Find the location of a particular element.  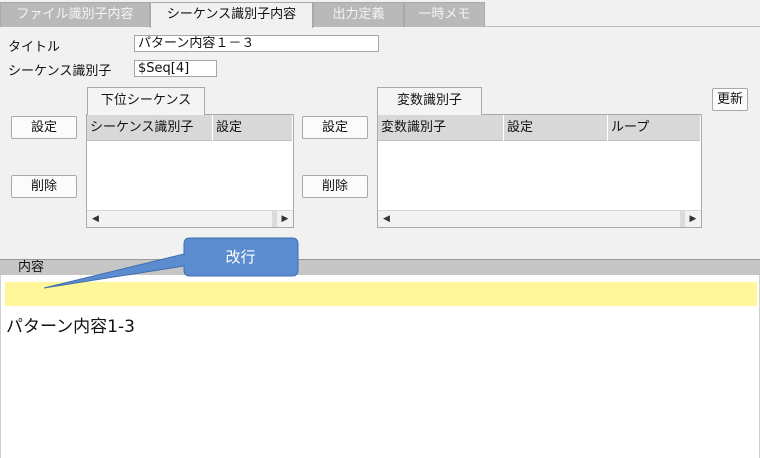

tab-lower-sequence: 下位シーケンス is located at coordinates (146, 101).